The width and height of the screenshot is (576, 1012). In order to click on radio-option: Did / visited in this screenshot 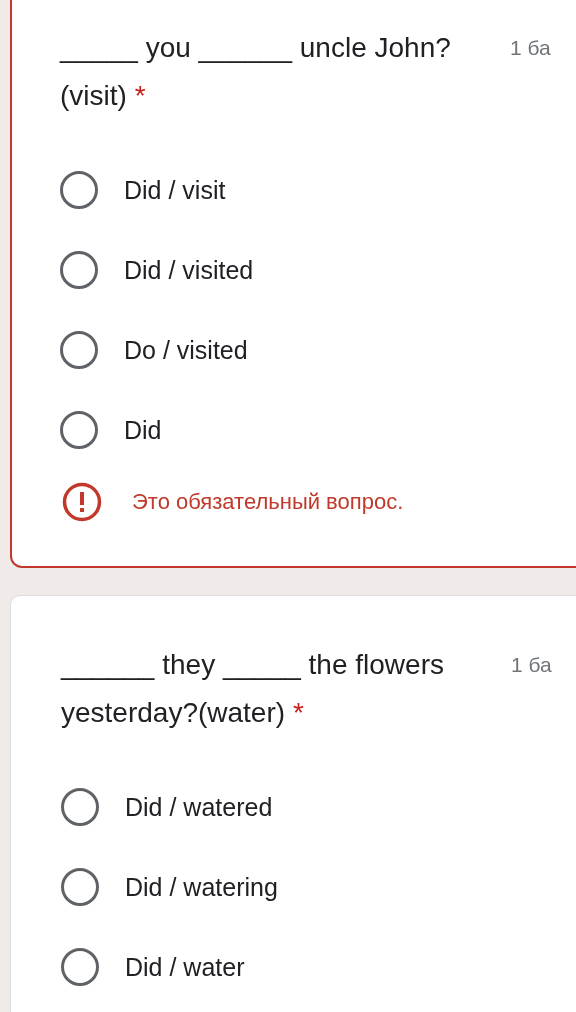, I will do `click(318, 270)`.